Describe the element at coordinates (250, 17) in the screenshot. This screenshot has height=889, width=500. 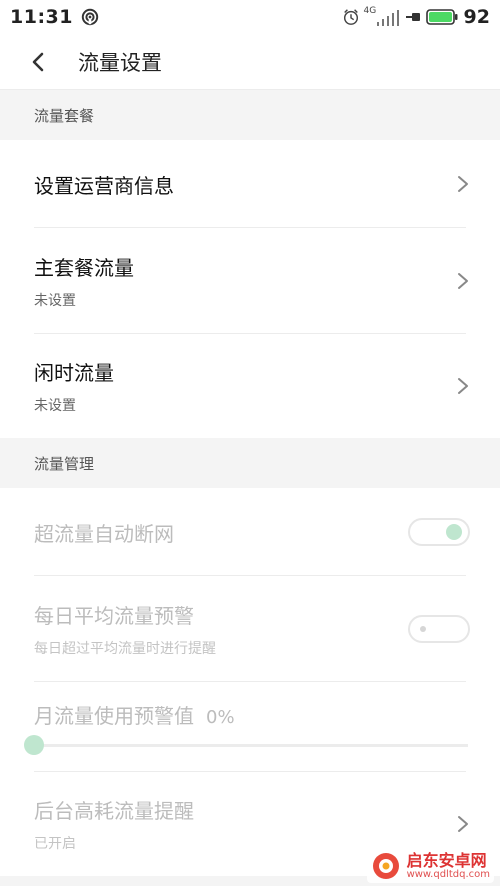
I see `status-bar: 11:31 4G 92` at that location.